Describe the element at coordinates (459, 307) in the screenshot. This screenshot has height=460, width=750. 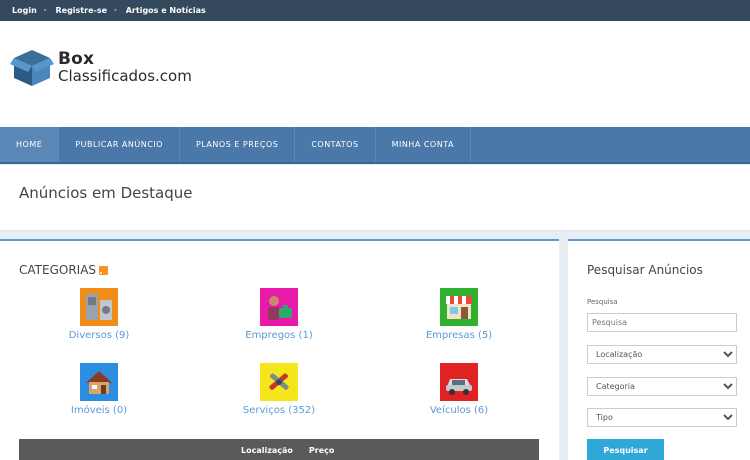
I see `storefront-icon` at that location.